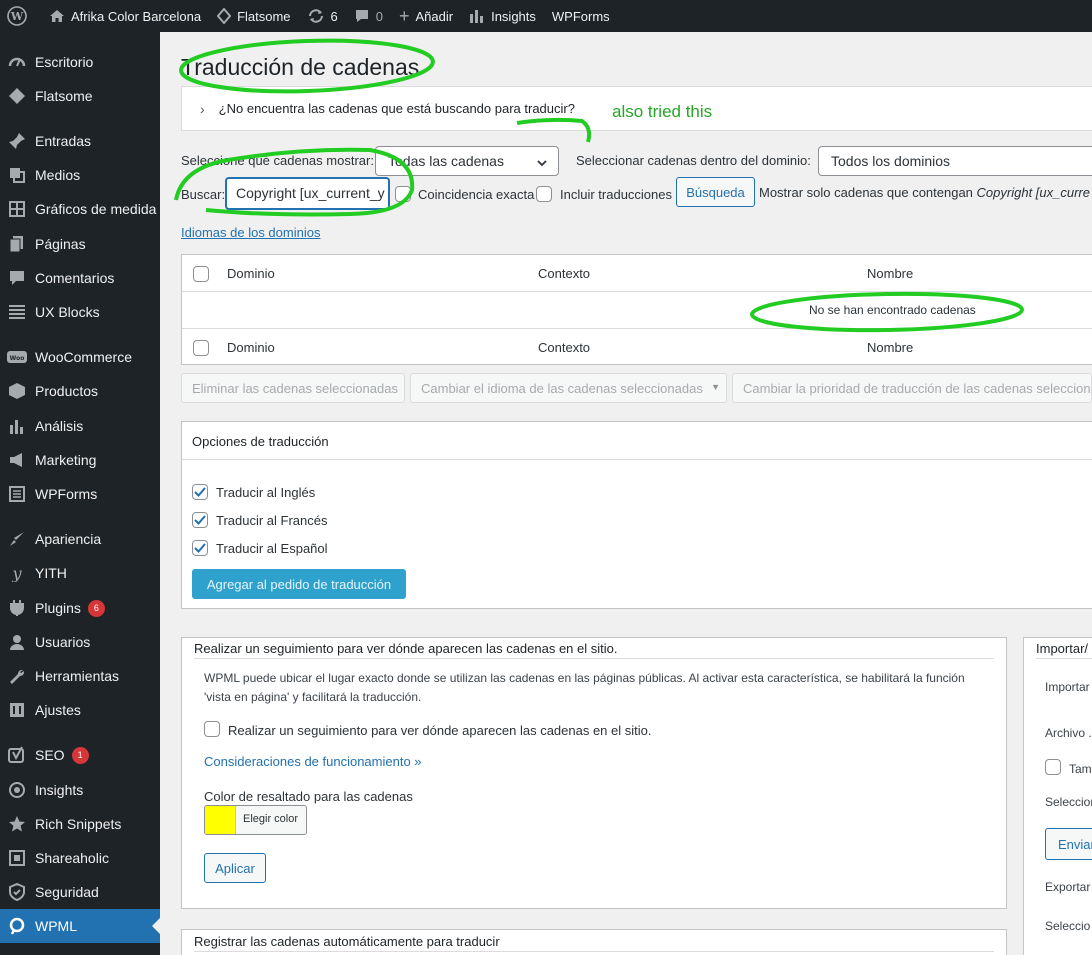 The width and height of the screenshot is (1092, 955). I want to click on delete-selected-button: Eliminar las cadenas seleccionadas, so click(293, 388).